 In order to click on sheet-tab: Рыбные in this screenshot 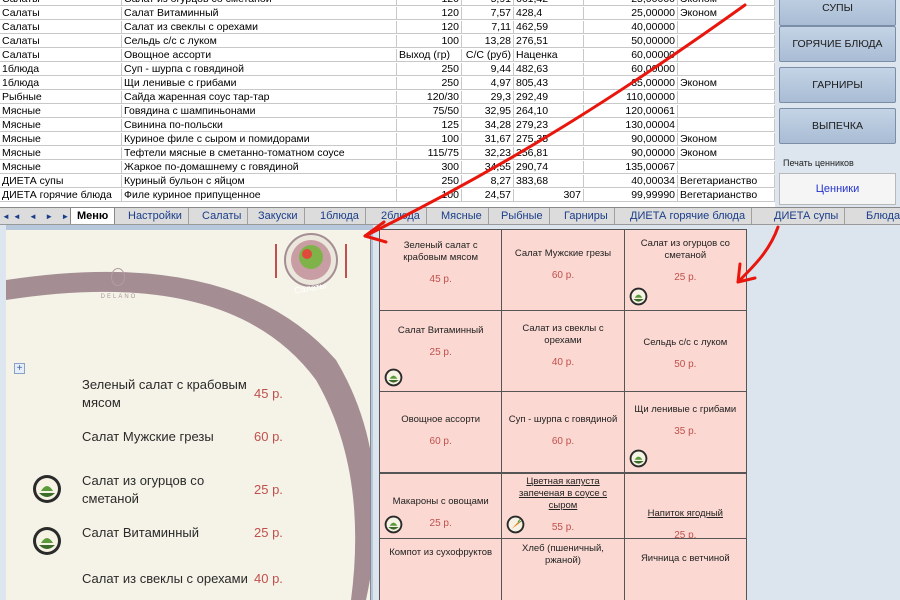, I will do `click(522, 216)`.